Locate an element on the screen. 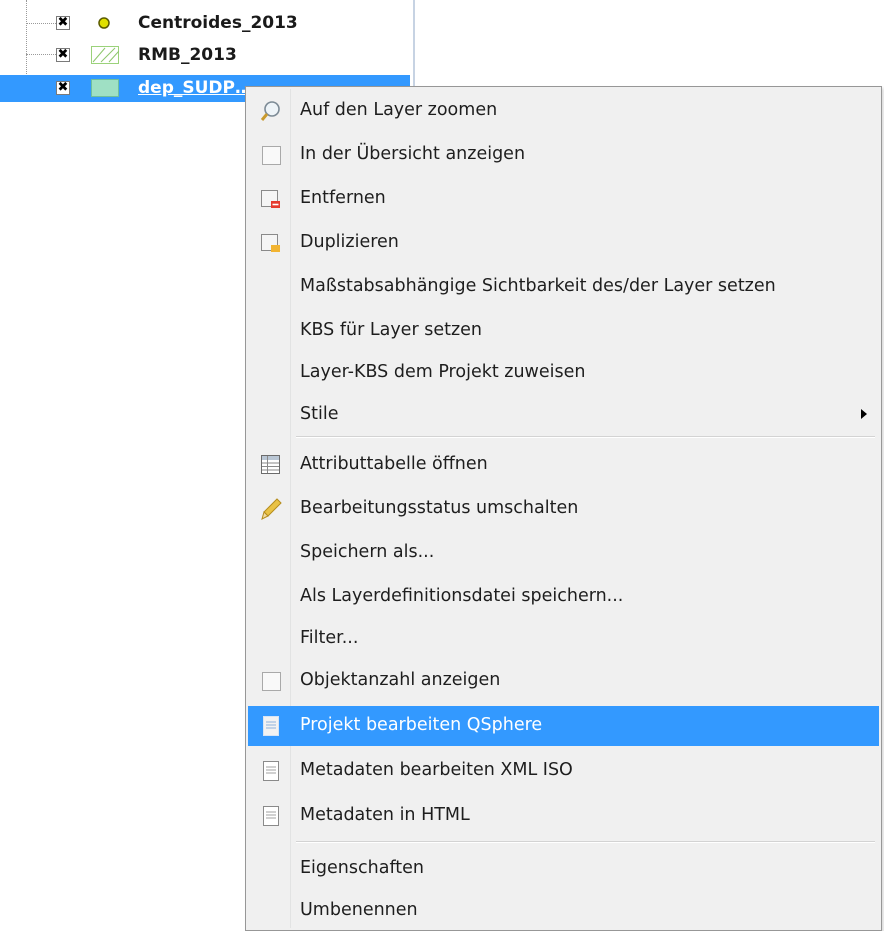 The image size is (884, 931). menu-item-label: In der Übersicht anzeigen is located at coordinates (413, 154).